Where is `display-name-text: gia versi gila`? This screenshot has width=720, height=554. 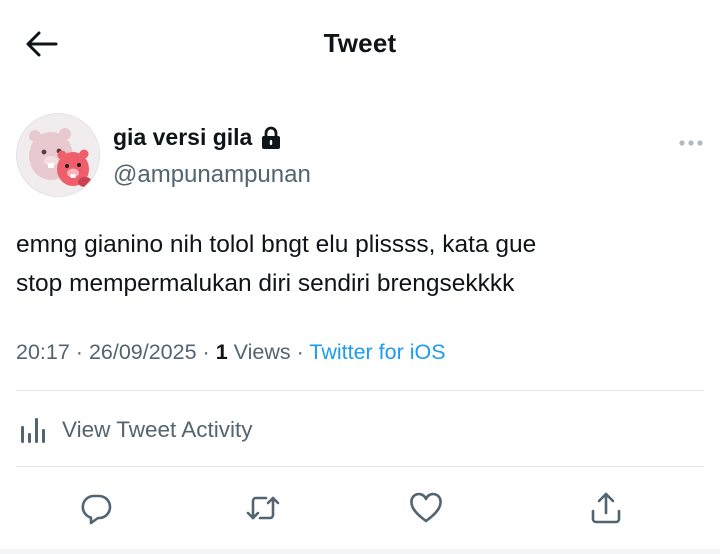
display-name-text: gia versi gila is located at coordinates (183, 137).